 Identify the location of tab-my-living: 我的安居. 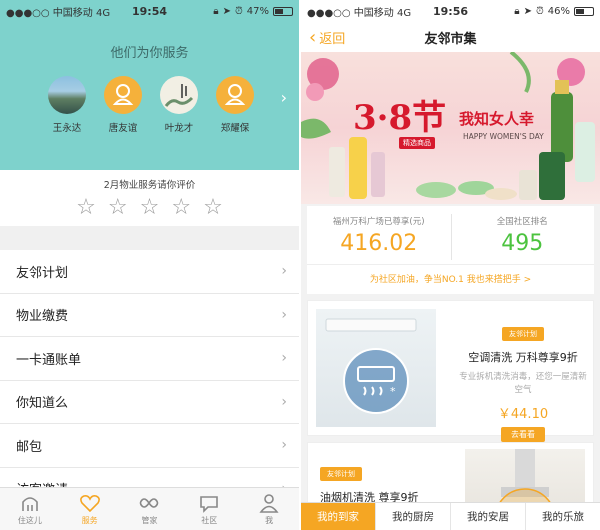
(488, 516).